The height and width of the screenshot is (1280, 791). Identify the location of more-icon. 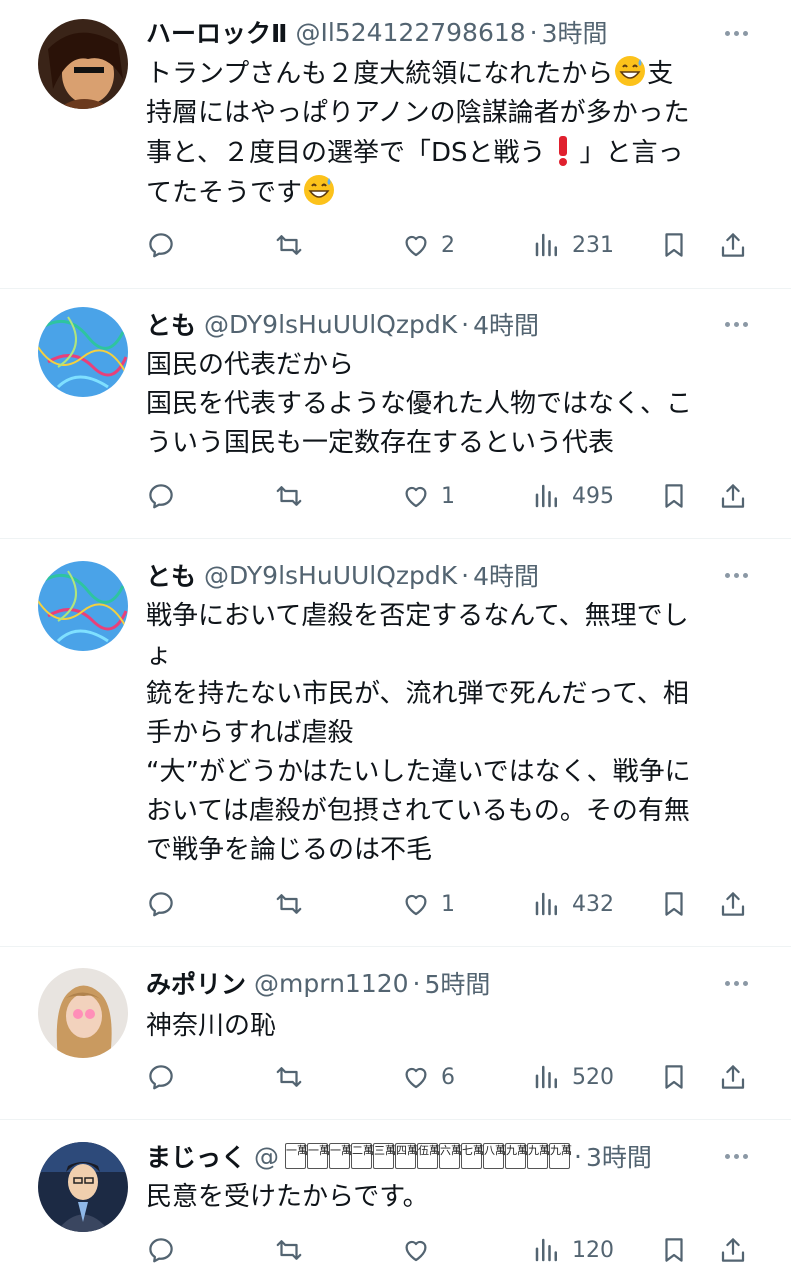
(727, 575).